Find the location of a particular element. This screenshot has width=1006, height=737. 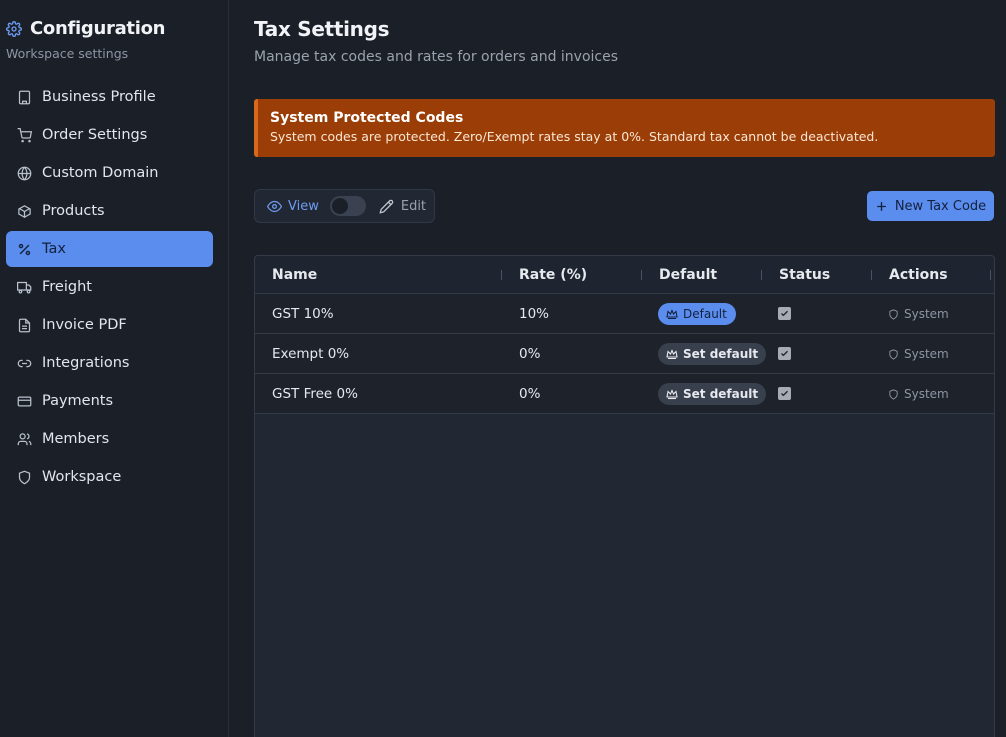

table-header: Name Rate (%) Default Status Actions is located at coordinates (624, 275).